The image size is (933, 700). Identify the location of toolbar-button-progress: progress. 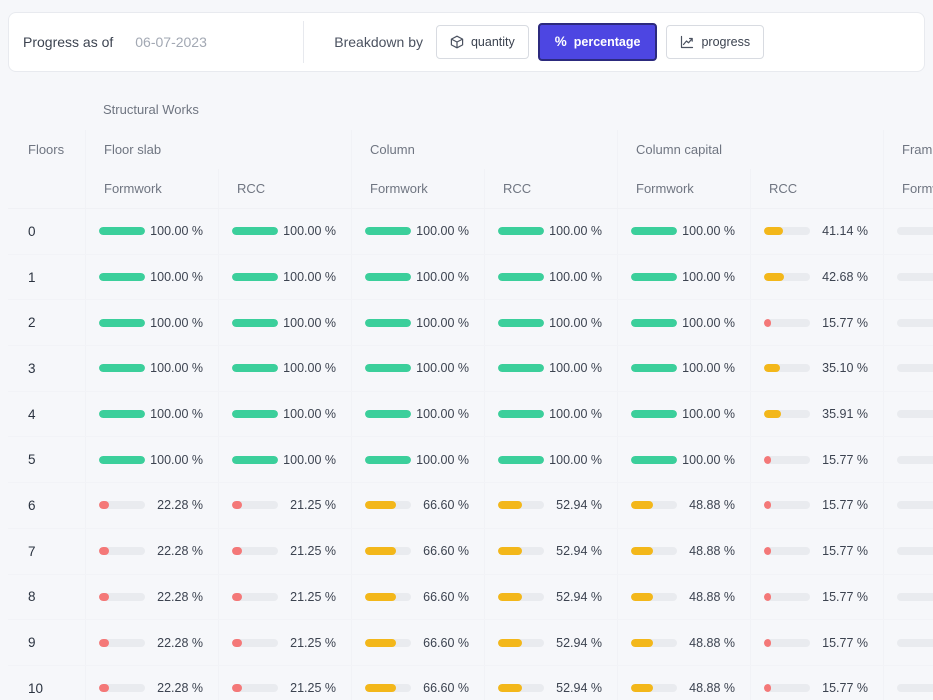
(715, 42).